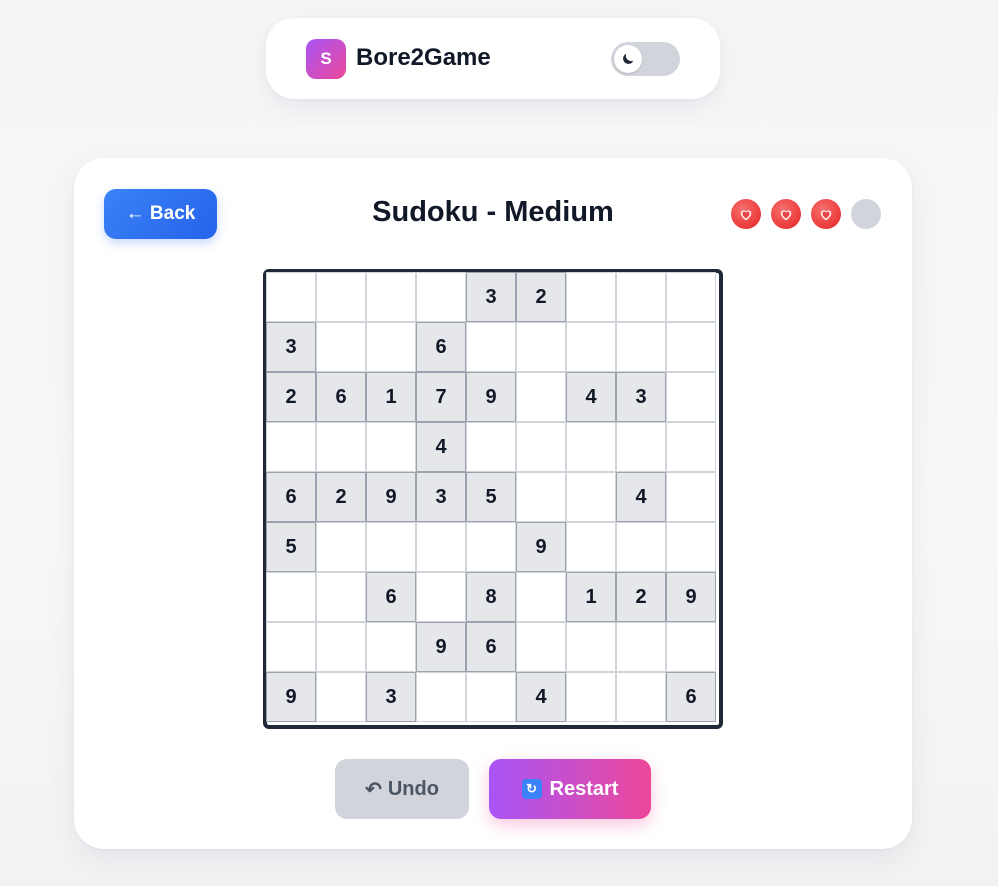 This screenshot has width=998, height=886. I want to click on sudoku-cell-r5c5: 5, so click(491, 497).